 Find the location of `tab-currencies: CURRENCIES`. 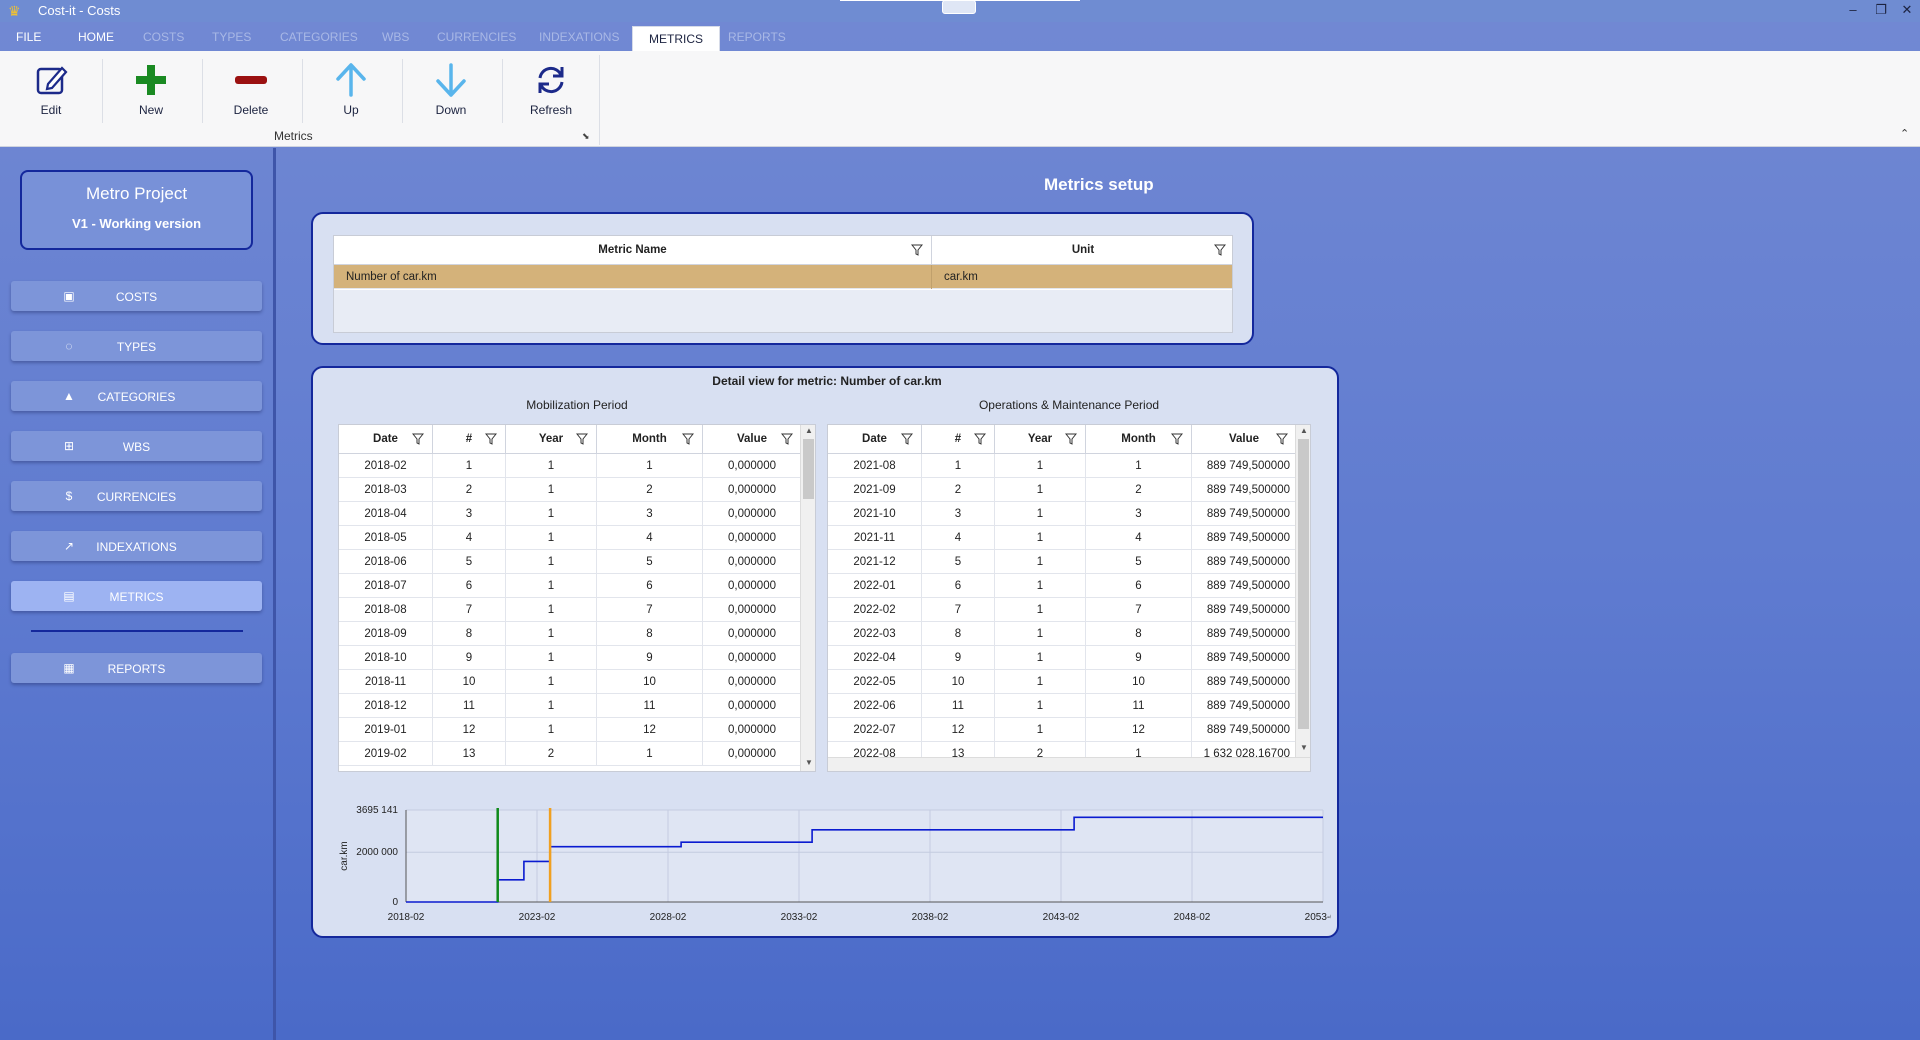

tab-currencies: CURRENCIES is located at coordinates (476, 37).